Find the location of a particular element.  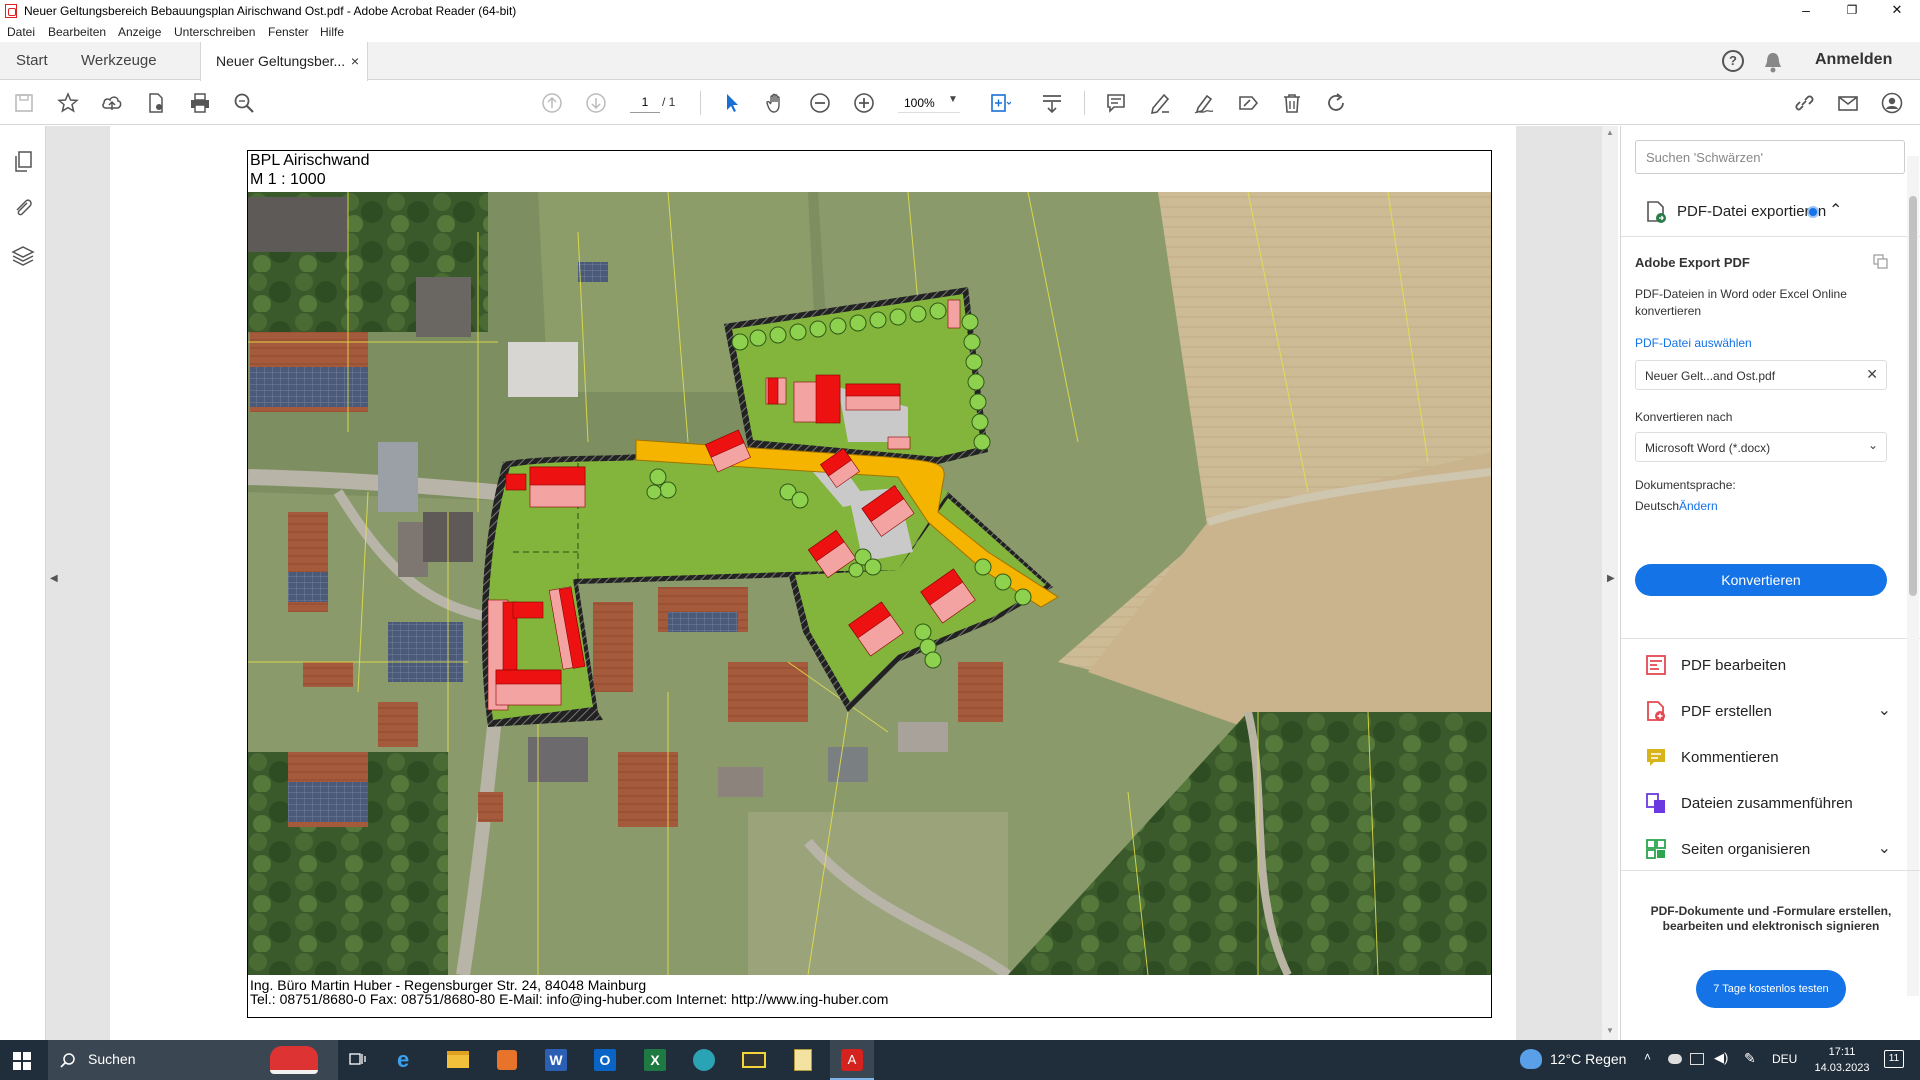

menu-anzeige: Anzeige is located at coordinates (139, 32).